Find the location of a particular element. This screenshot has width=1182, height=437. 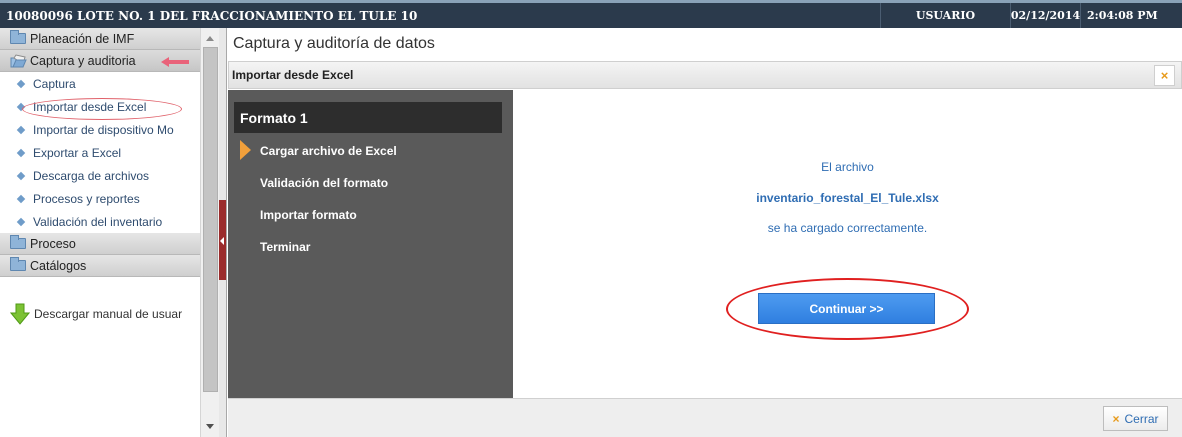

sidebar-item-importar-dispositivo: Importar de dispositivo Mo is located at coordinates (100, 129).